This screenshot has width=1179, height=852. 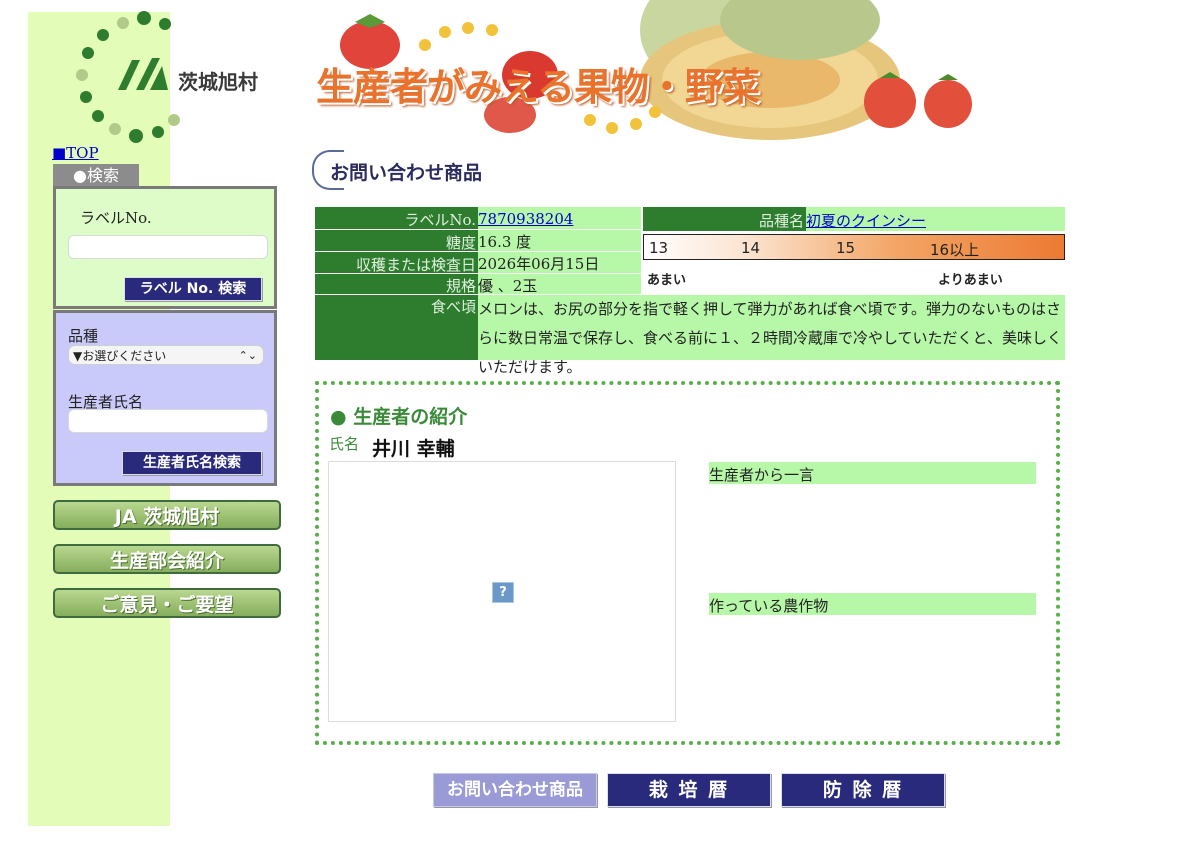 What do you see at coordinates (413, 449) in the screenshot?
I see `producer-name: 井川 幸輔` at bounding box center [413, 449].